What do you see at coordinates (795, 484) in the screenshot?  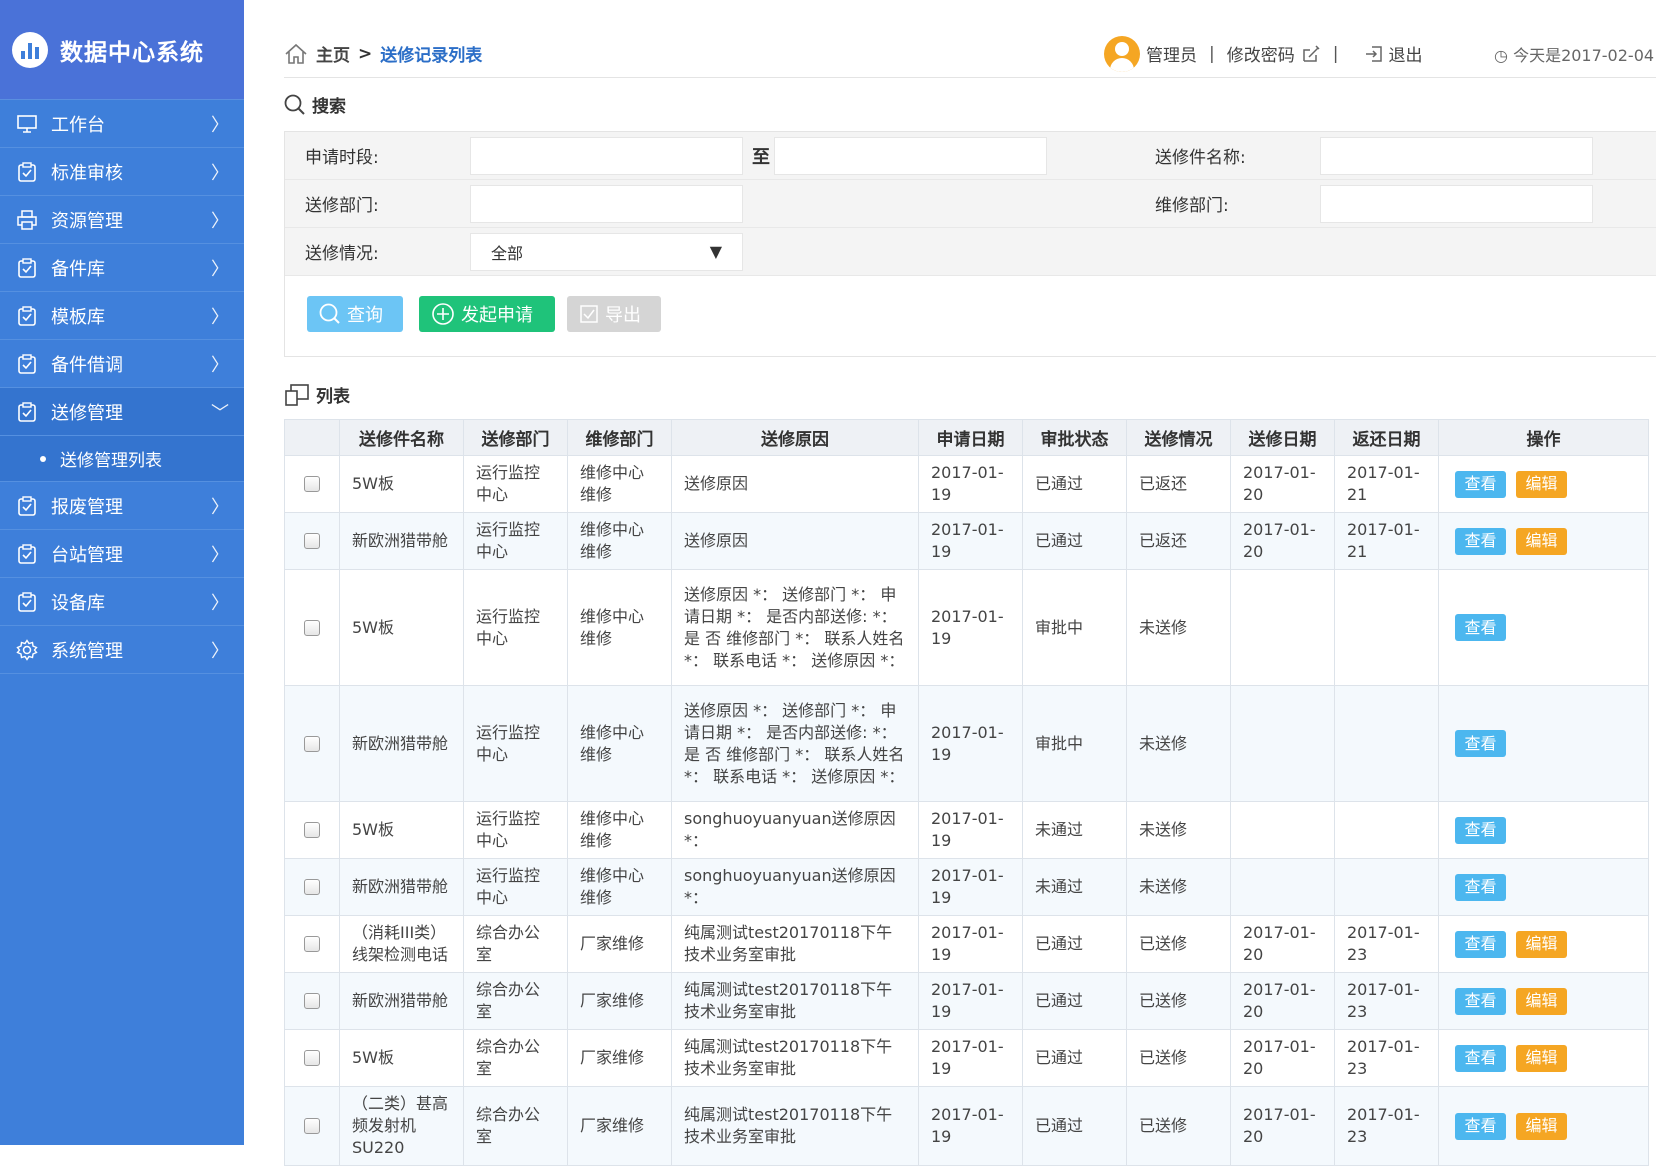 I see `cell-reason: 送修原因` at bounding box center [795, 484].